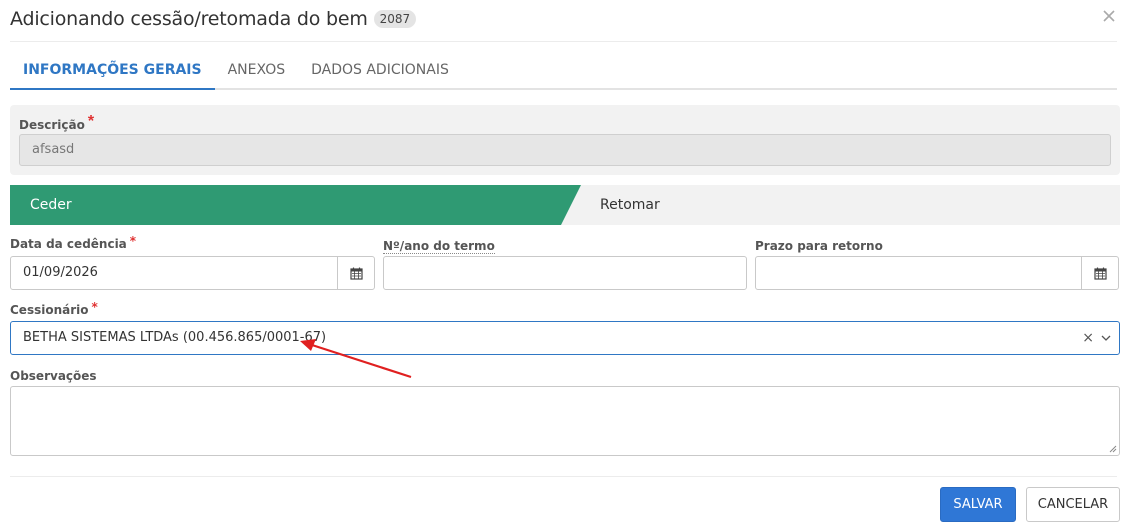  What do you see at coordinates (112, 70) in the screenshot?
I see `tab-informacoes-gerais: INFORMAÇÕES GERAIS` at bounding box center [112, 70].